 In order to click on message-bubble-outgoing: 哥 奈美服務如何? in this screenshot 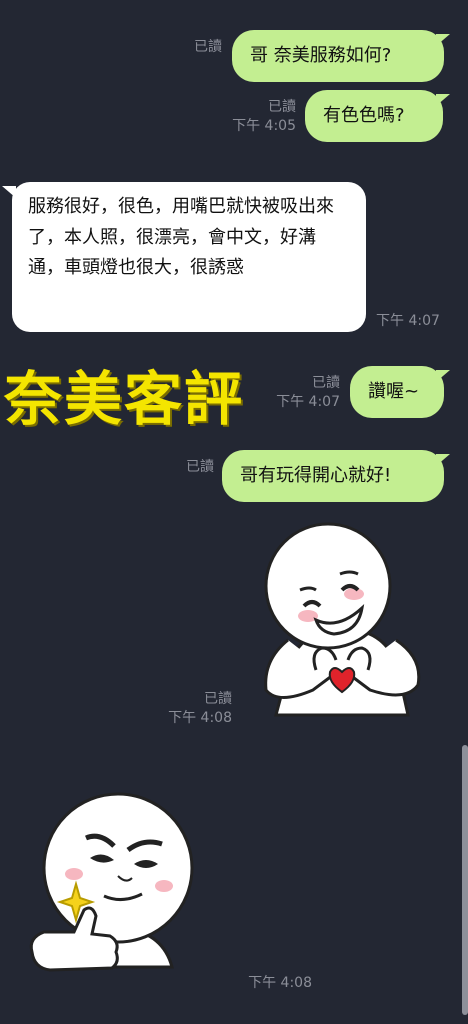, I will do `click(338, 56)`.